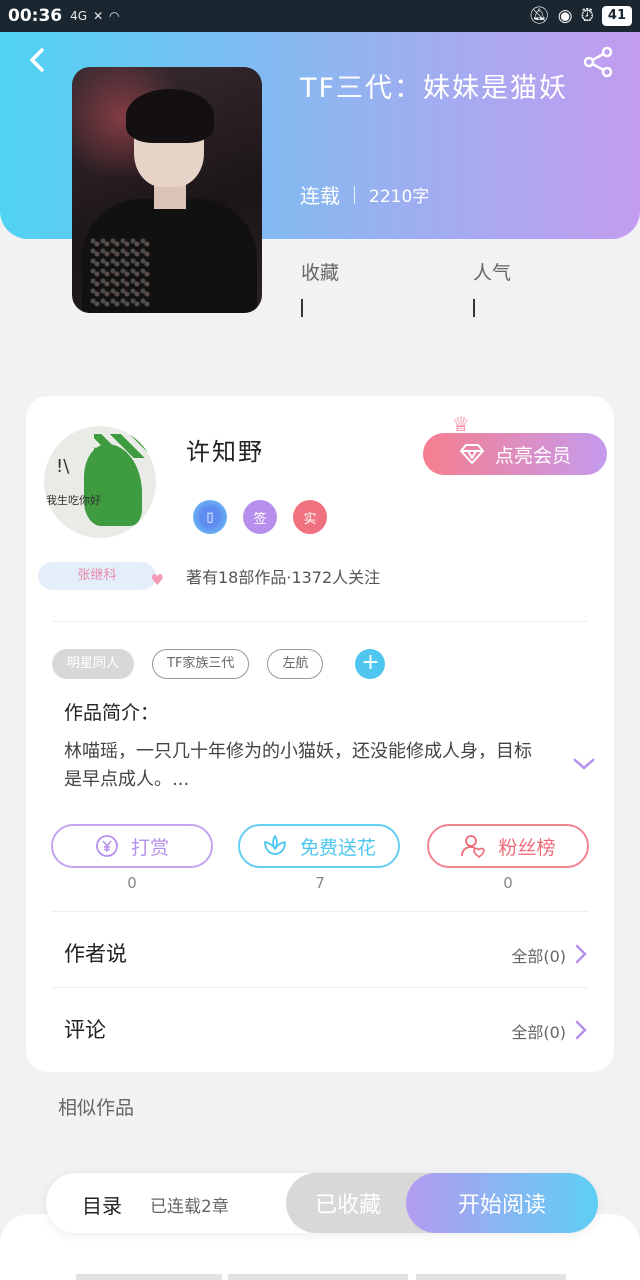  What do you see at coordinates (501, 1205) in the screenshot?
I see `start-reading-label: 开始阅读` at bounding box center [501, 1205].